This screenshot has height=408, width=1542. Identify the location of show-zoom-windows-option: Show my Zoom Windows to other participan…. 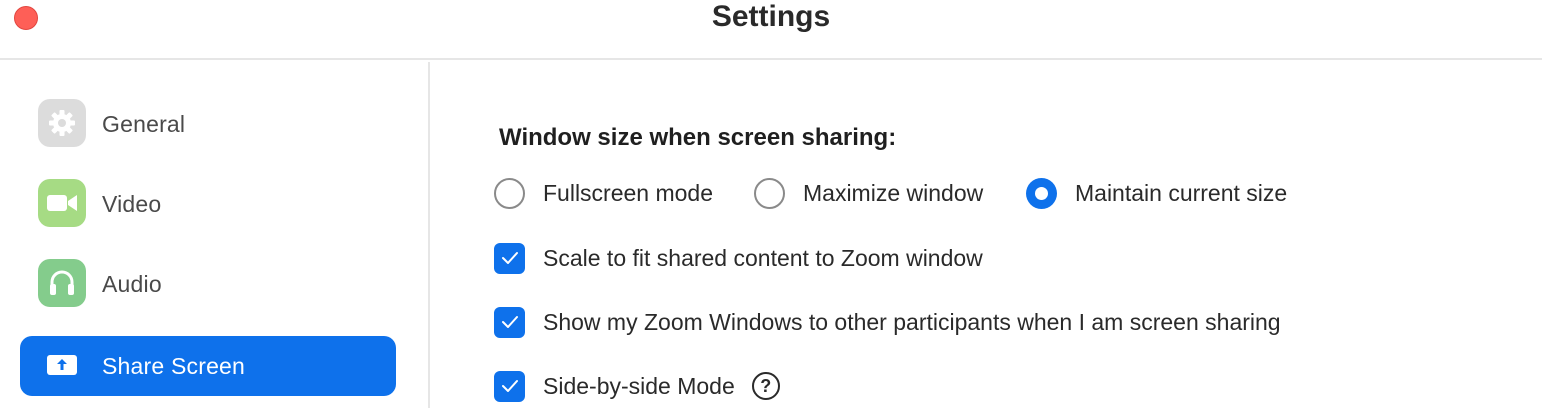
(887, 322).